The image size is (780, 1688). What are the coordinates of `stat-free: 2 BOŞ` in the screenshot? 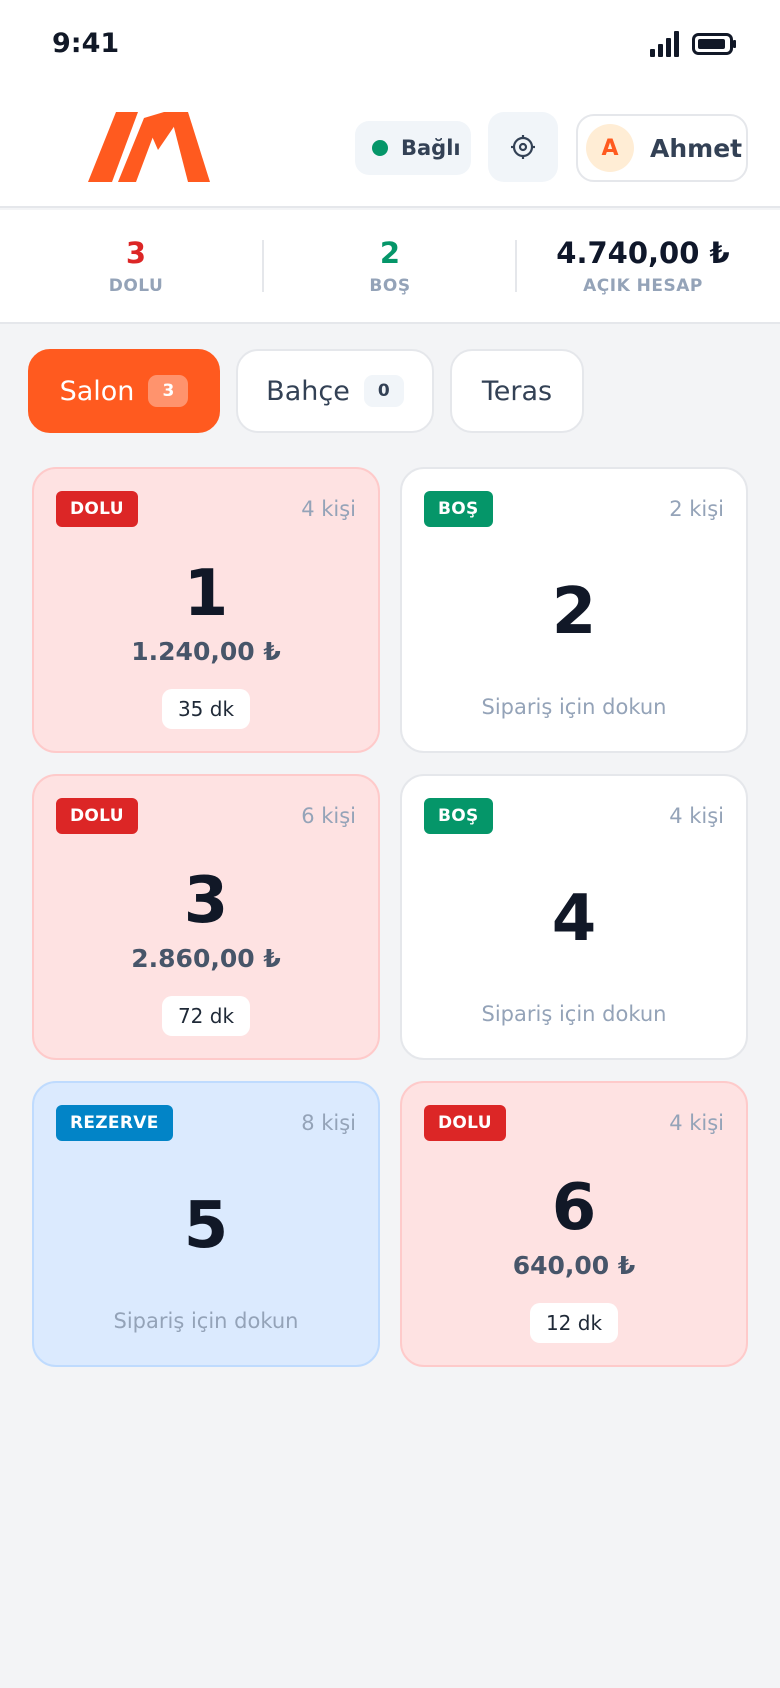 It's located at (390, 265).